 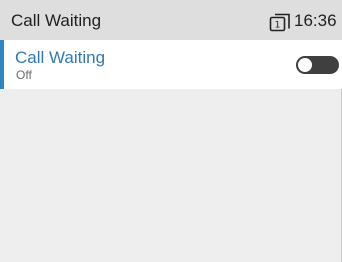 What do you see at coordinates (60, 57) in the screenshot?
I see `call-waiting-label: Call Waiting` at bounding box center [60, 57].